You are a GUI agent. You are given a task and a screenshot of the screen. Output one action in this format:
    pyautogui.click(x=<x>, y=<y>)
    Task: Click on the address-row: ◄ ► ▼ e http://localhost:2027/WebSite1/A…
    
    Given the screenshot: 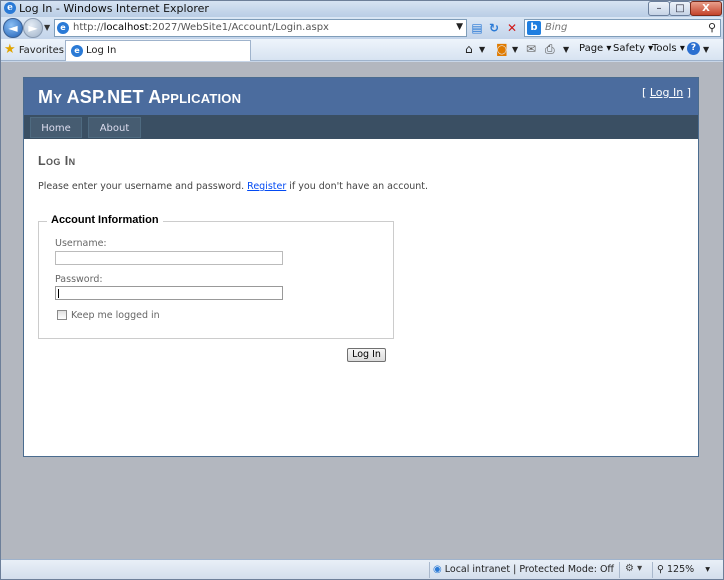 What is the action you would take?
    pyautogui.click(x=362, y=28)
    